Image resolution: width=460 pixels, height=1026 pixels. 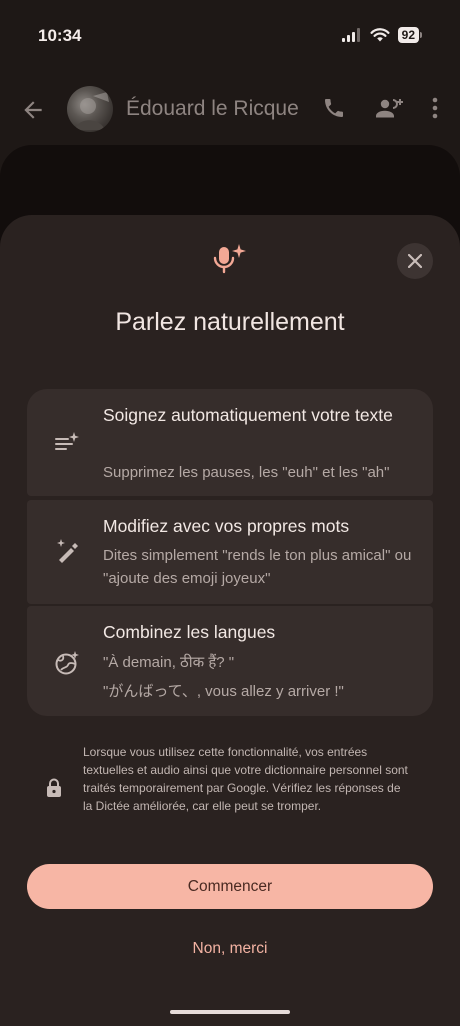 I want to click on magic-pen-icon, so click(x=67, y=551).